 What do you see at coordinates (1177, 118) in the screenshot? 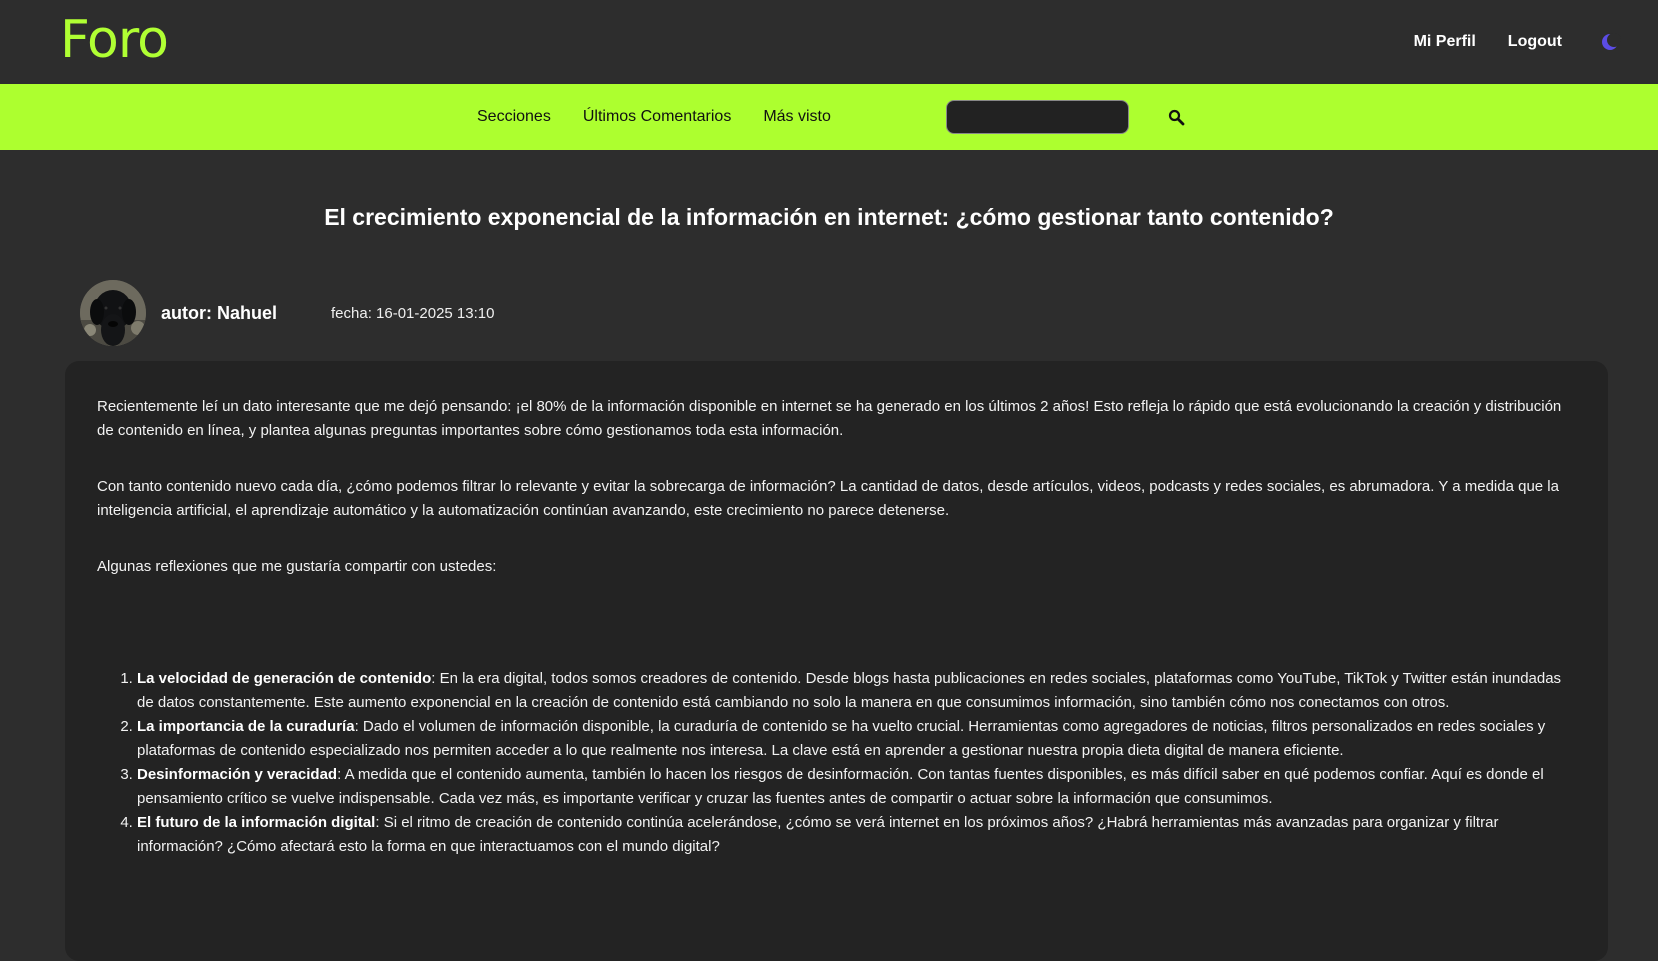
I see `search-icon` at bounding box center [1177, 118].